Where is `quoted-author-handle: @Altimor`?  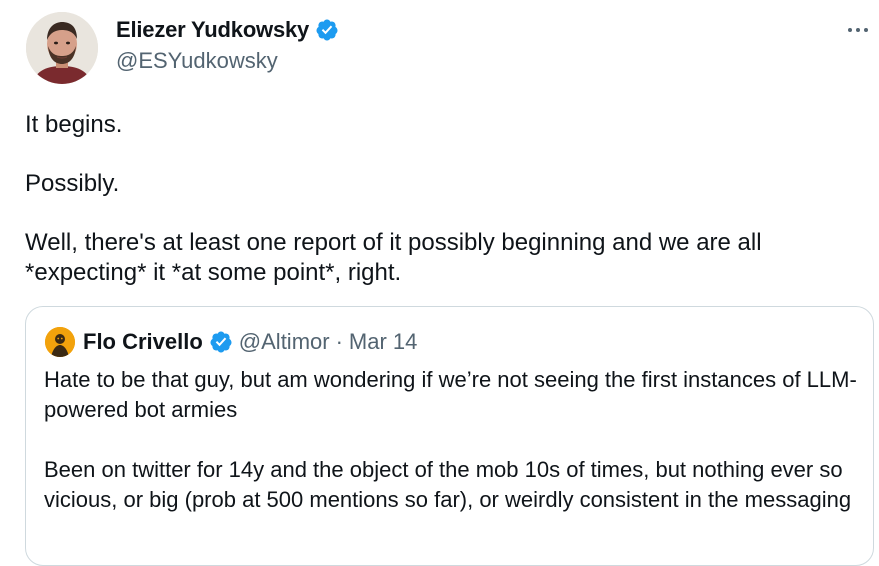 quoted-author-handle: @Altimor is located at coordinates (284, 342).